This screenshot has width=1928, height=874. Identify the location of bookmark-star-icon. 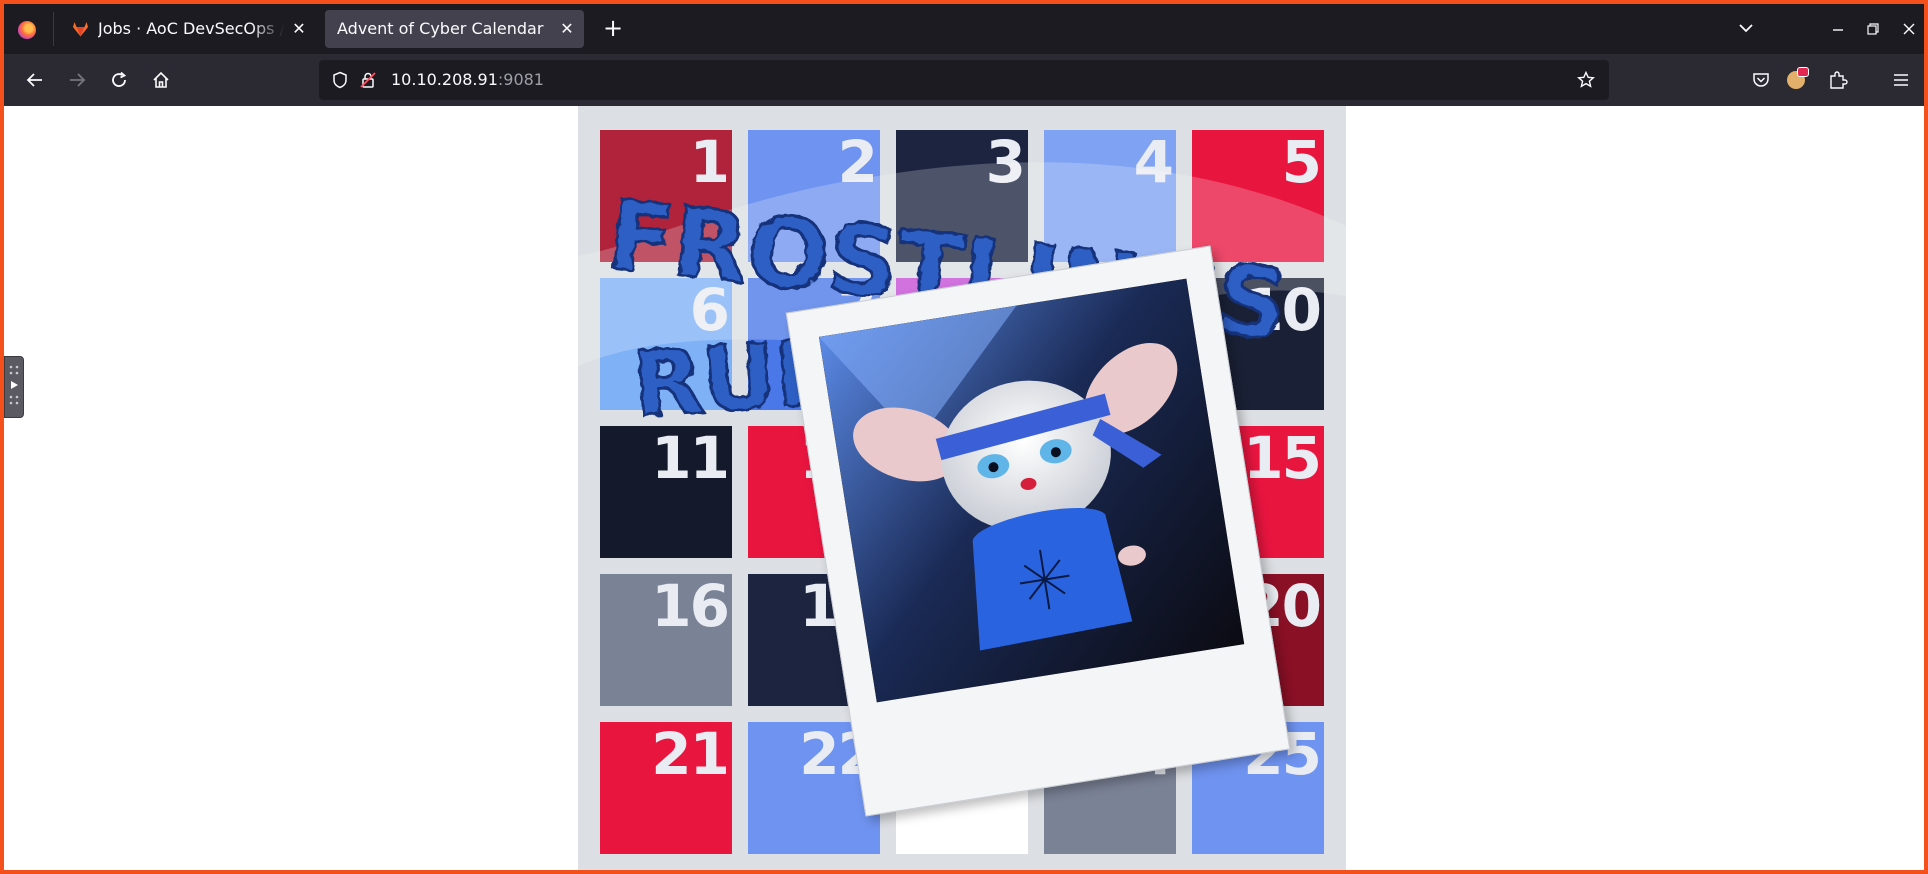
(1586, 80).